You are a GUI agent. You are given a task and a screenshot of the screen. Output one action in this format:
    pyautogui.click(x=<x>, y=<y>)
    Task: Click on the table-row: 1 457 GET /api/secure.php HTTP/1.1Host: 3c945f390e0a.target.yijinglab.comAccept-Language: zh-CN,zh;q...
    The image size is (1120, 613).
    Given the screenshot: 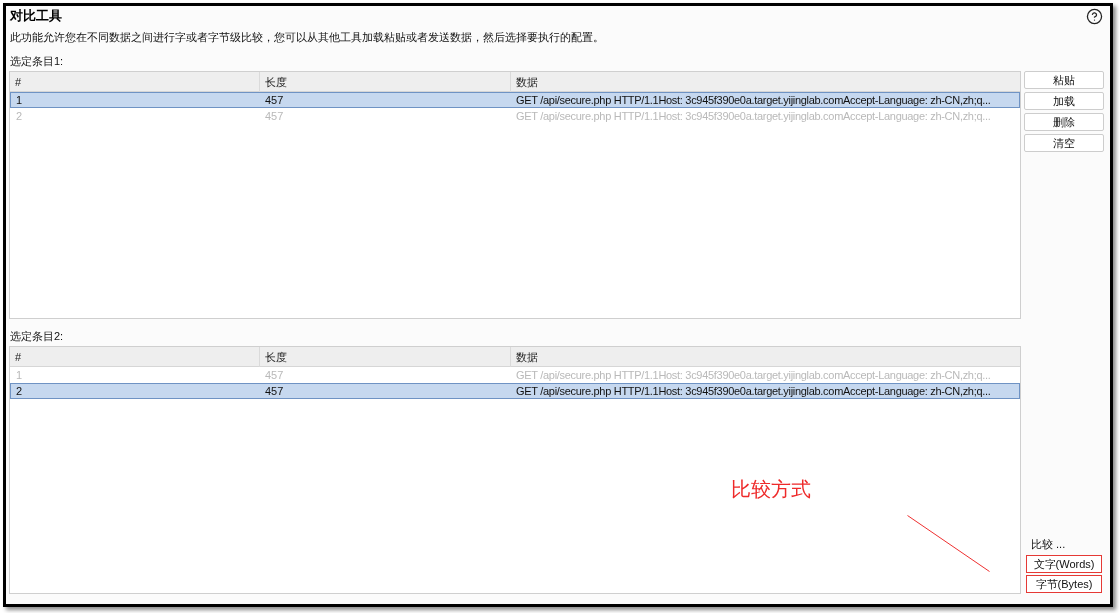 What is the action you would take?
    pyautogui.click(x=515, y=100)
    